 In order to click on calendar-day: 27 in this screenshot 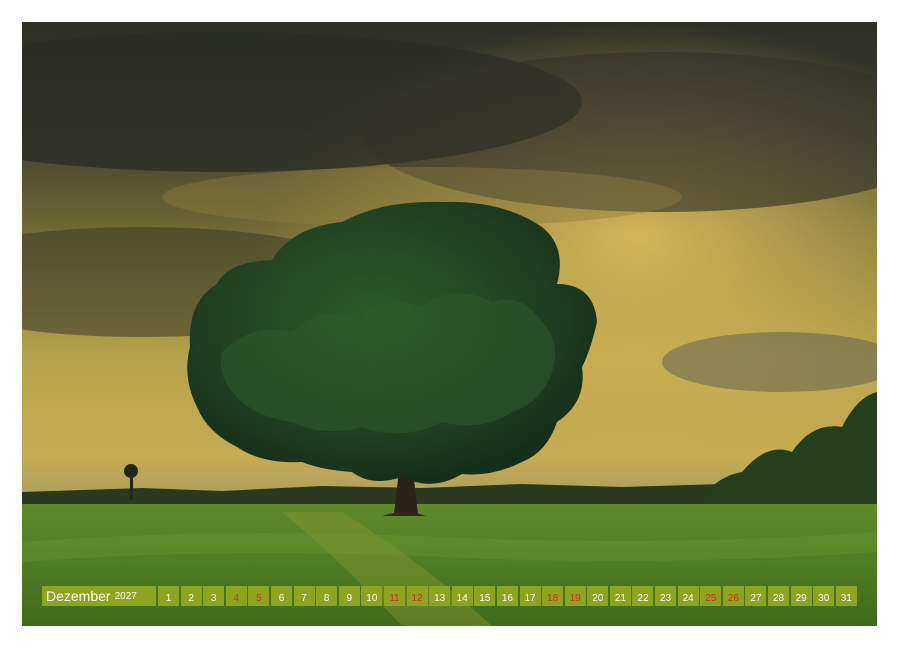, I will do `click(756, 596)`.